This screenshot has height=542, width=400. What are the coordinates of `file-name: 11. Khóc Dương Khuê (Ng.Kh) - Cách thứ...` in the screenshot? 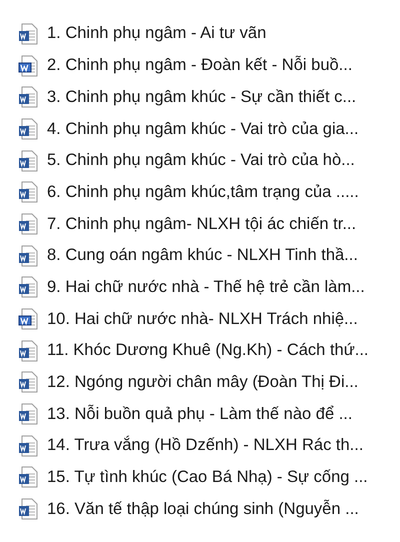 It's located at (208, 351).